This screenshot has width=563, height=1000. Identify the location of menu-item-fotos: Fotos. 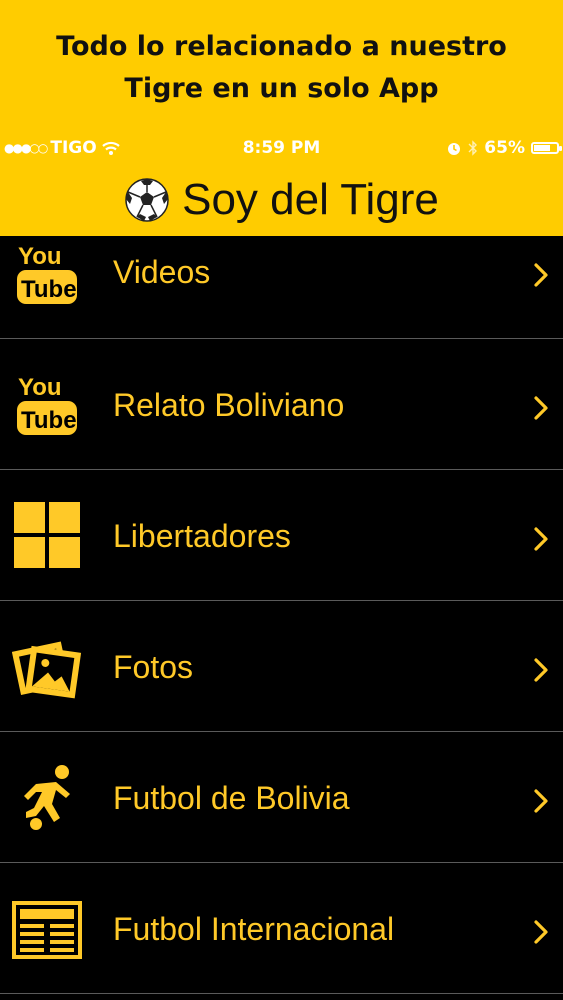
(281, 666).